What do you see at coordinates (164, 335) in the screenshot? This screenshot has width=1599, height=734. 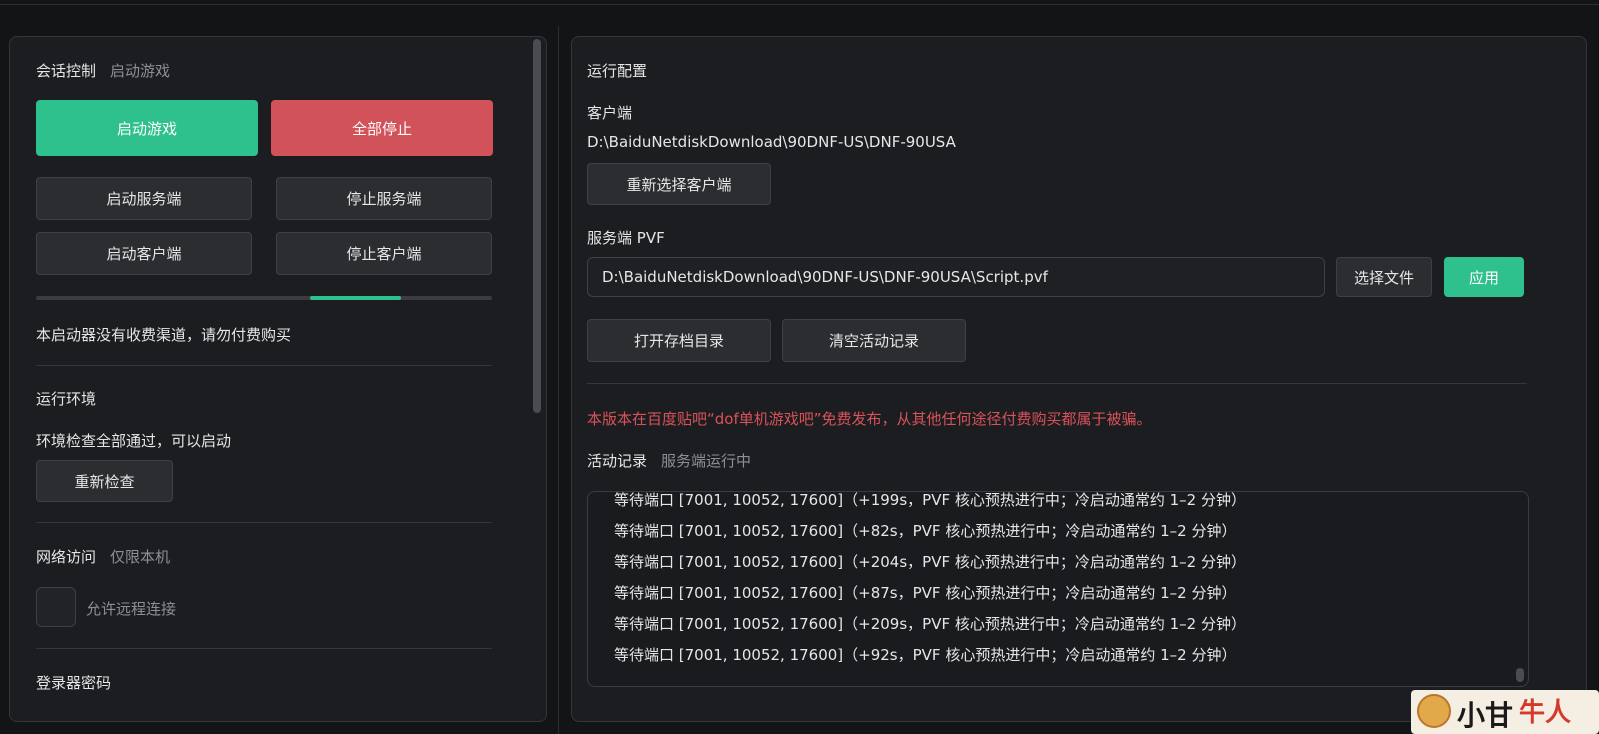 I see `no-paid-channel-notice: 本启动器没有收费渠道，请勿付费购买` at bounding box center [164, 335].